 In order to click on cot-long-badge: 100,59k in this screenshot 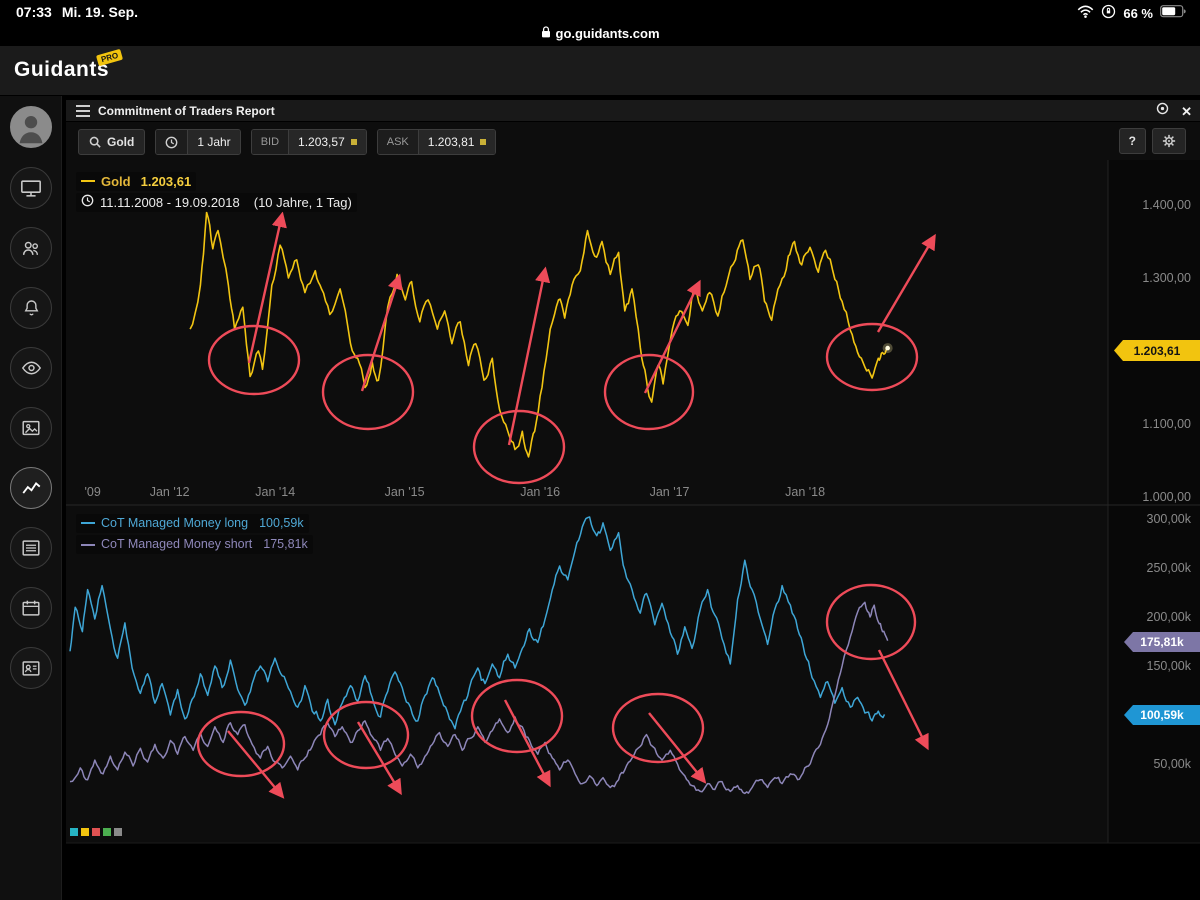, I will do `click(1162, 715)`.